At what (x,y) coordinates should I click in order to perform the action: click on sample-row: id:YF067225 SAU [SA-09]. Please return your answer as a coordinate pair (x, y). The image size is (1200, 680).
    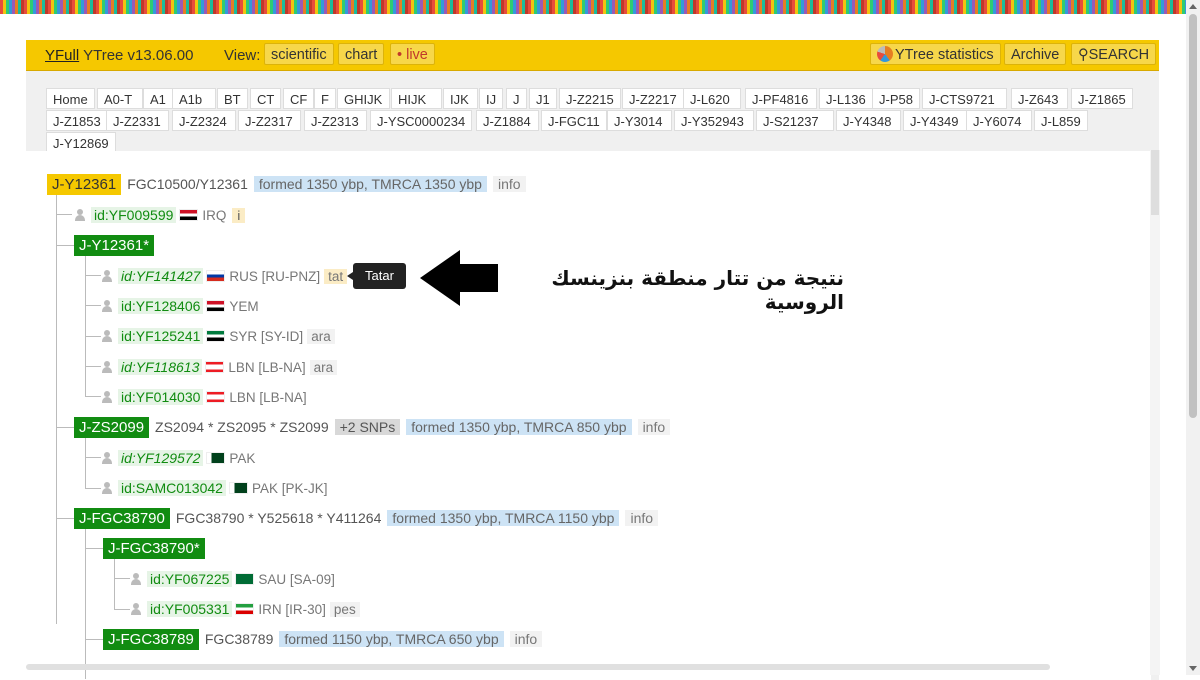
    Looking at the image, I should click on (232, 579).